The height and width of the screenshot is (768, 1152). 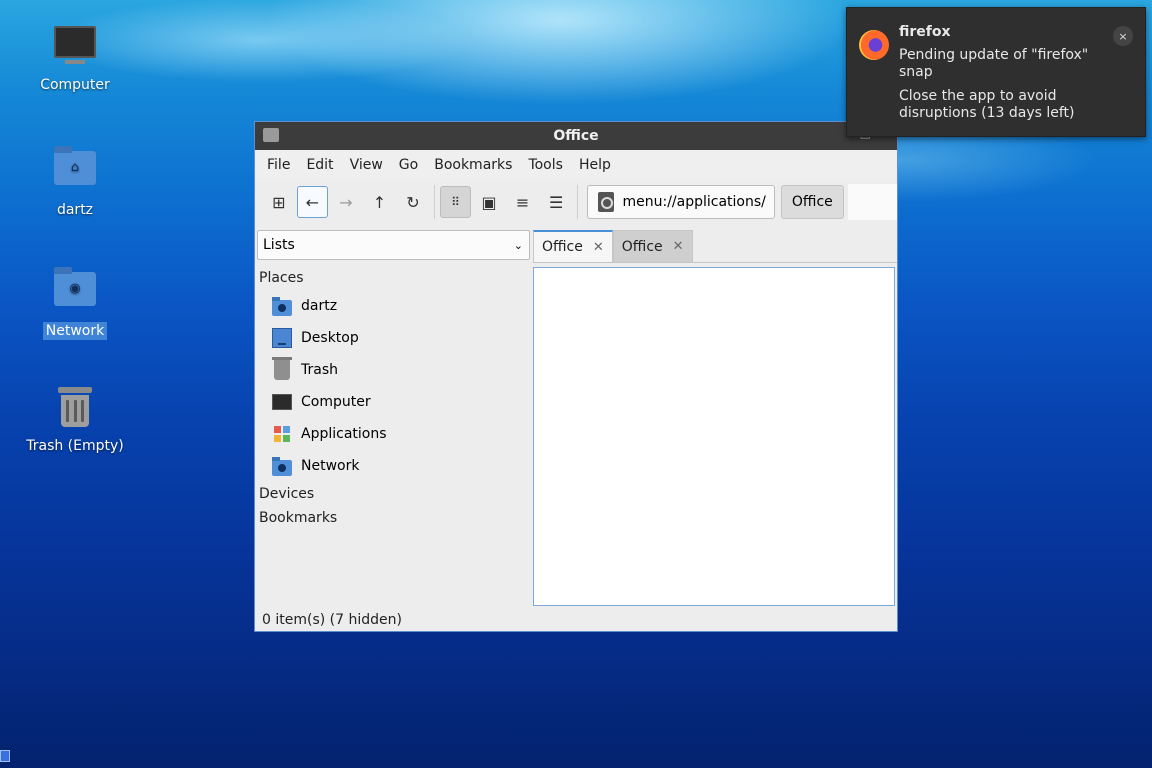 I want to click on sidebar-item-label: Applications, so click(x=344, y=434).